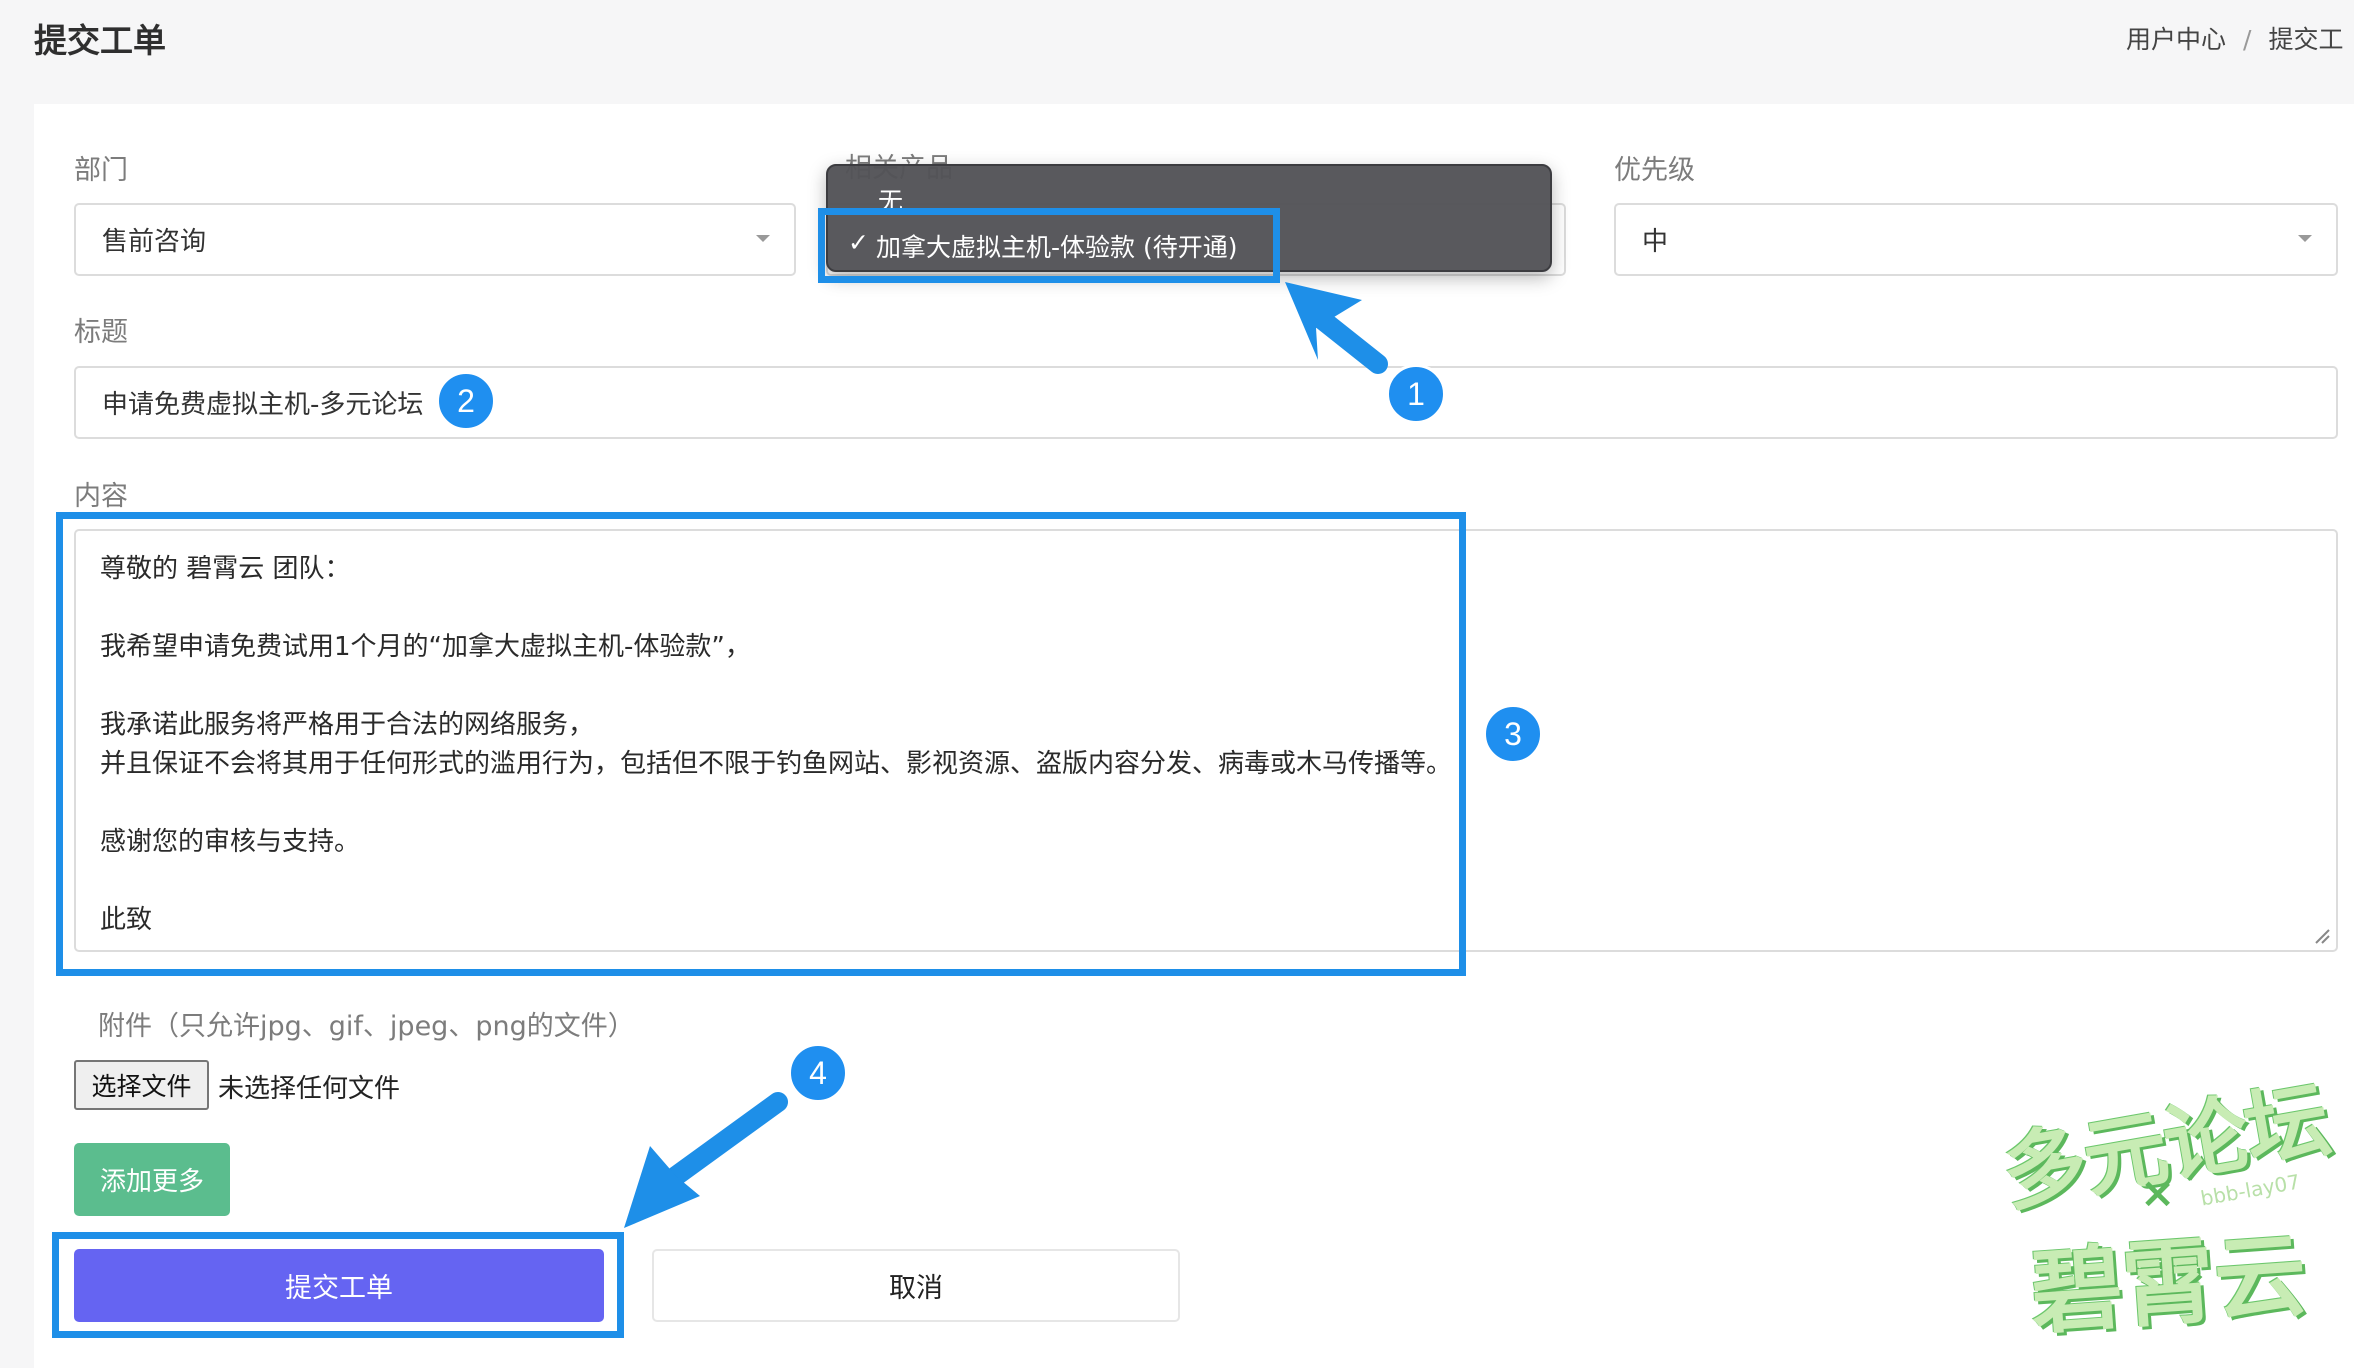 The height and width of the screenshot is (1368, 2354). I want to click on annotation-badge-3: 3, so click(1513, 734).